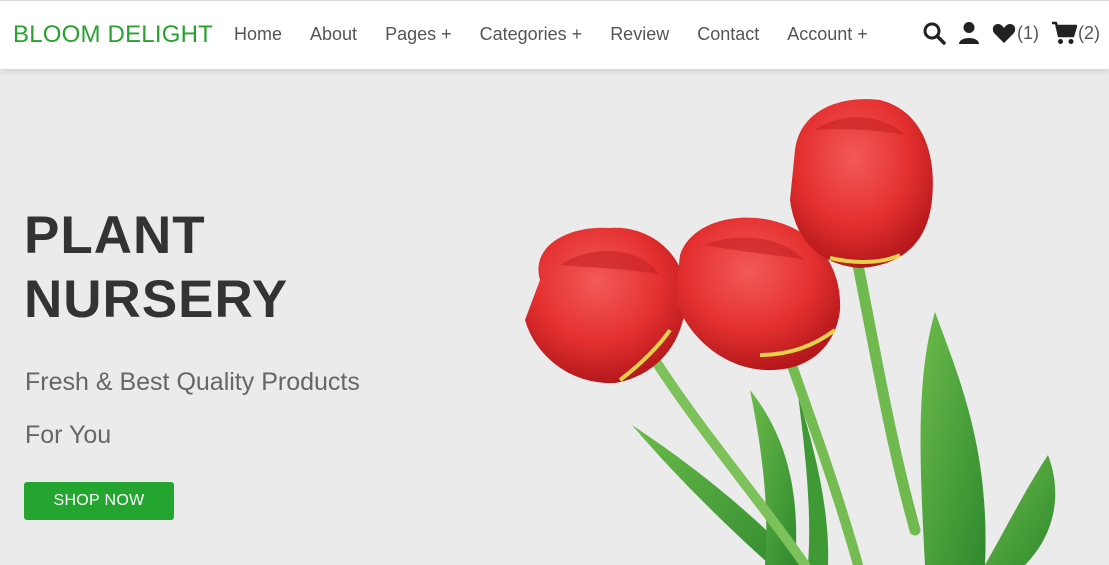 The height and width of the screenshot is (565, 1109). What do you see at coordinates (115, 235) in the screenshot?
I see `hero-title-line1: PLANT` at bounding box center [115, 235].